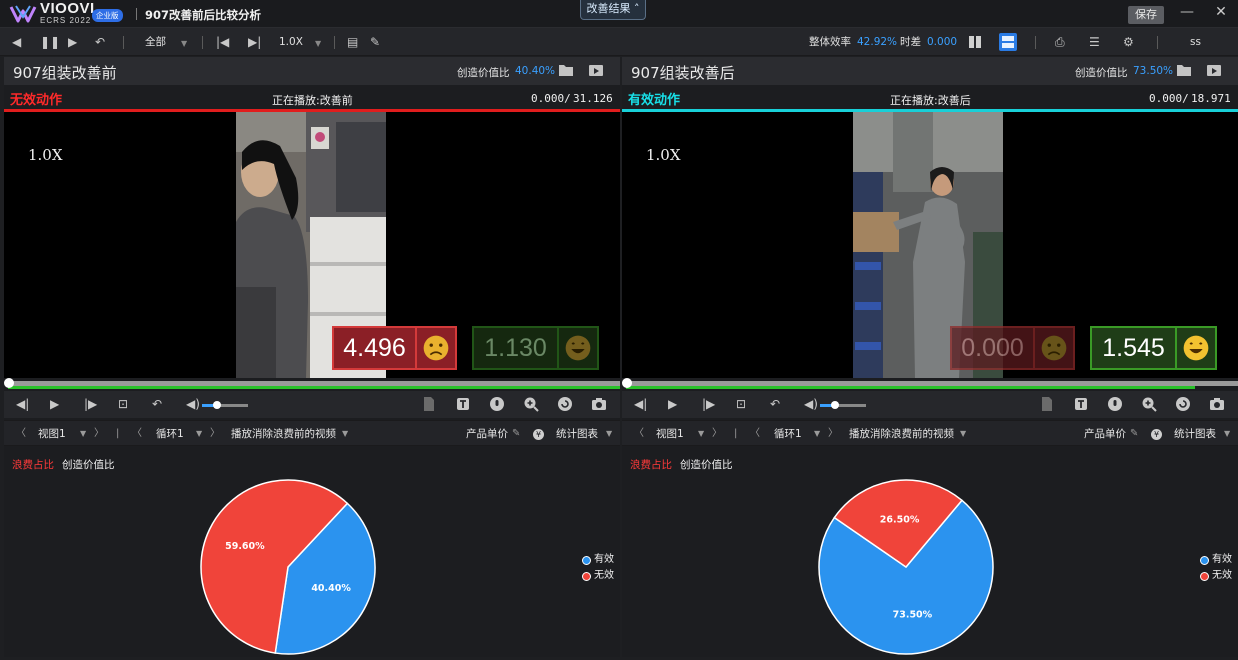  I want to click on toolbar-divider, so click(334, 42).